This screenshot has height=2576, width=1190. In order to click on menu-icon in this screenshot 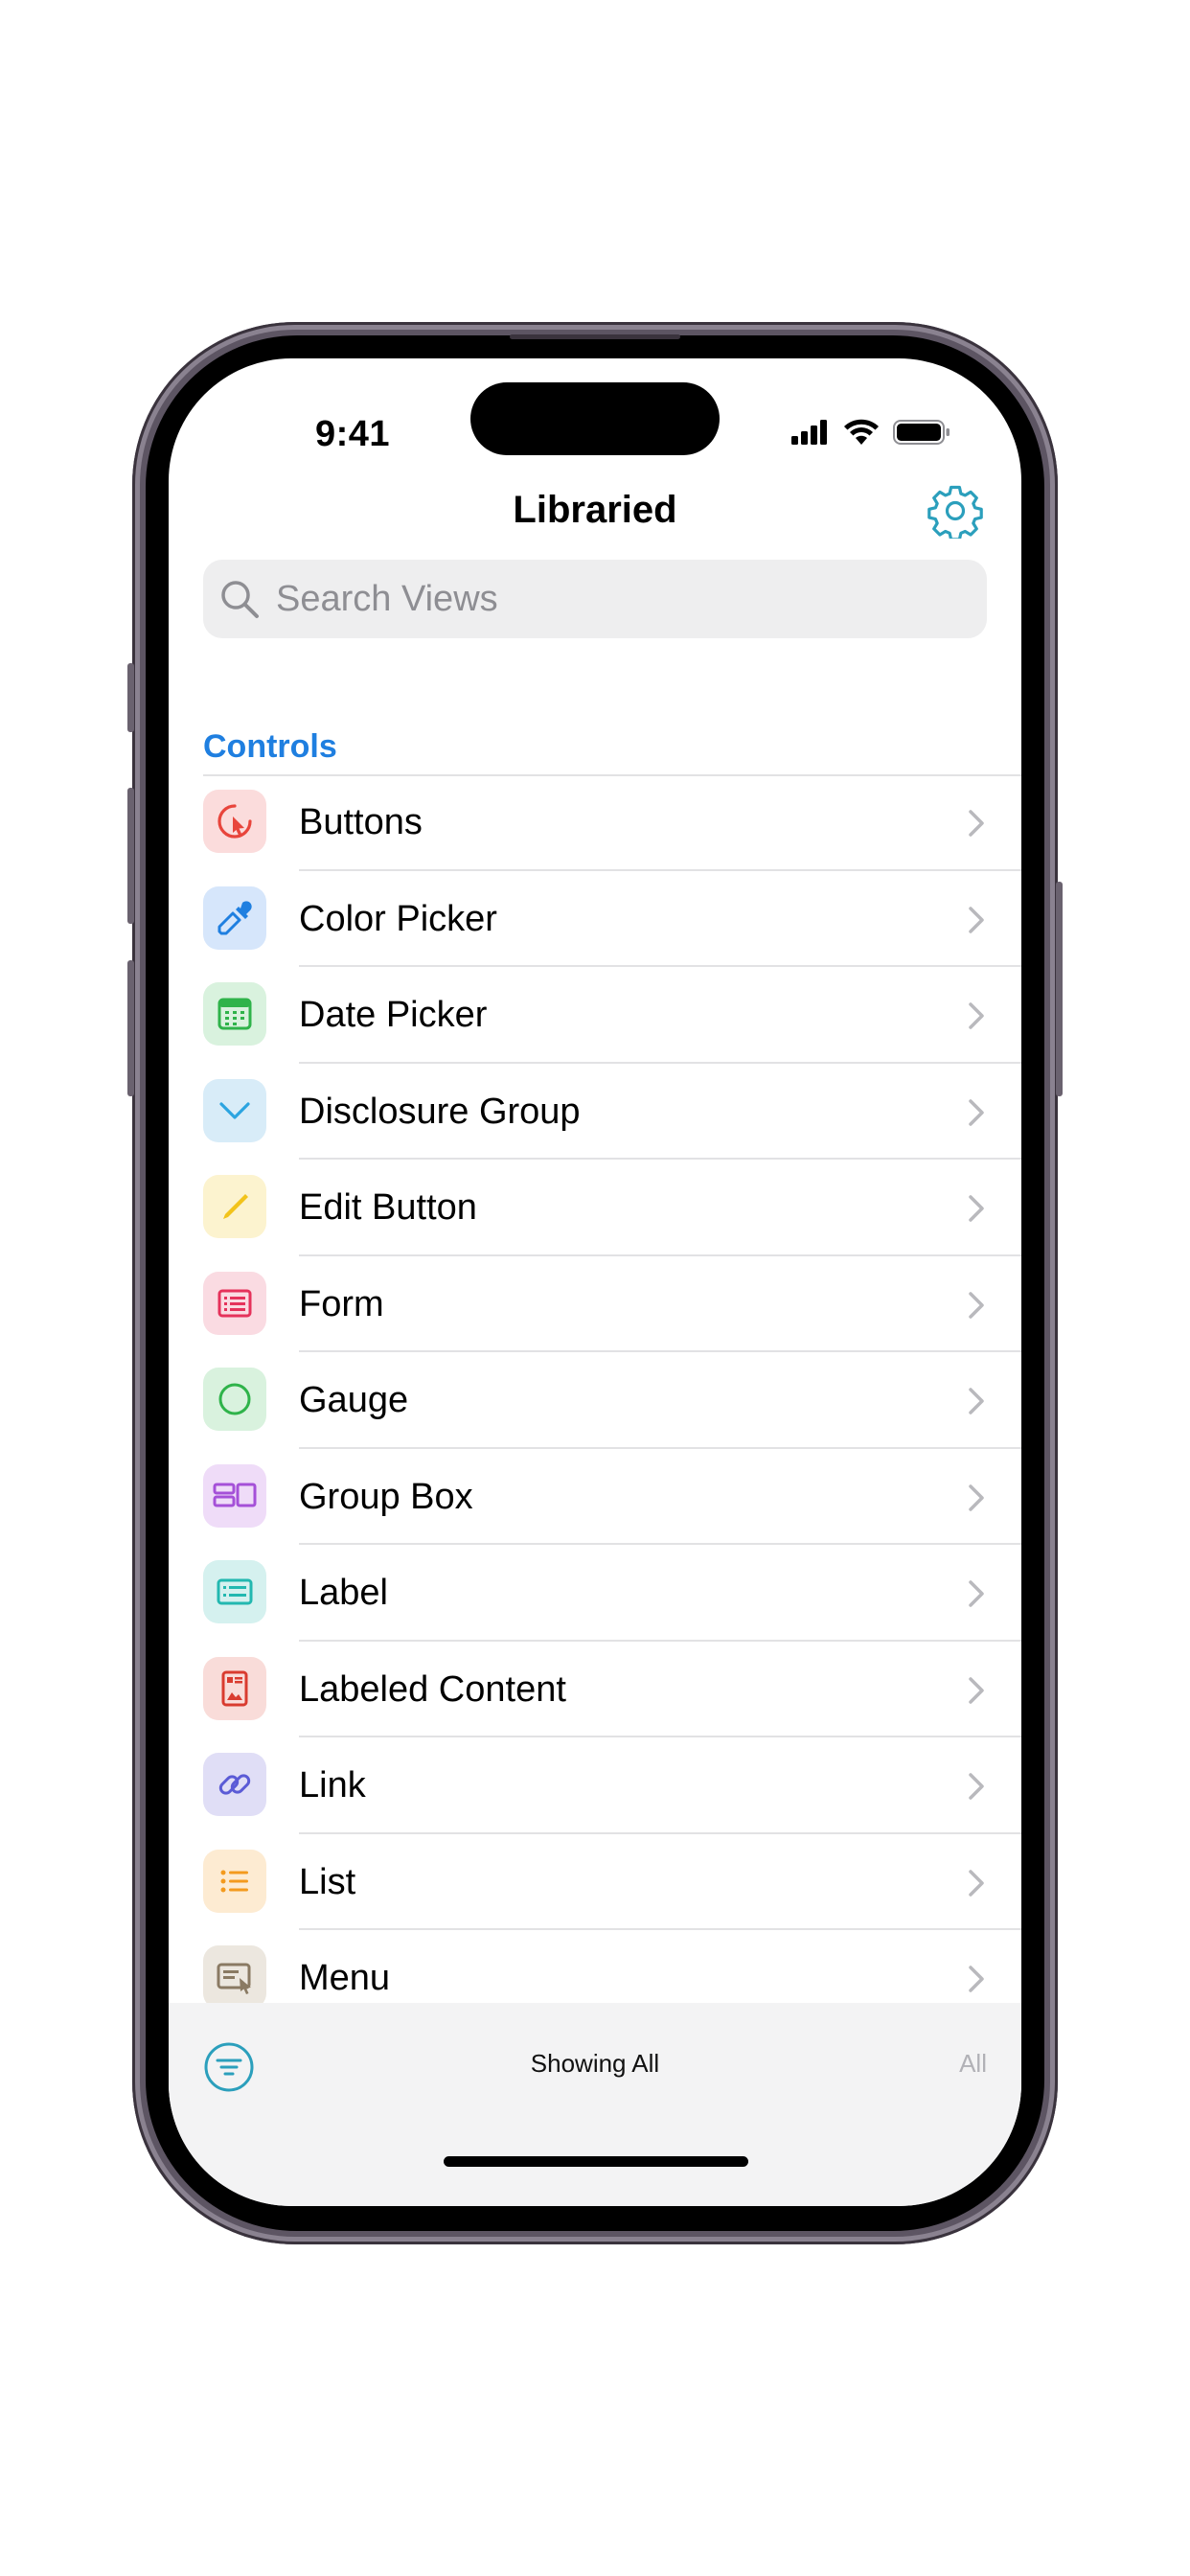, I will do `click(234, 1978)`.